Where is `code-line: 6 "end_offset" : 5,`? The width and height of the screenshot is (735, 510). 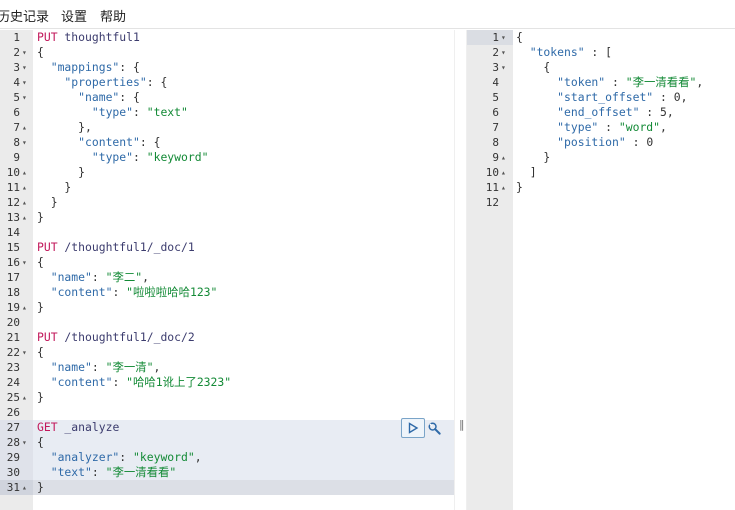
code-line: 6 "end_offset" : 5, is located at coordinates (601, 112).